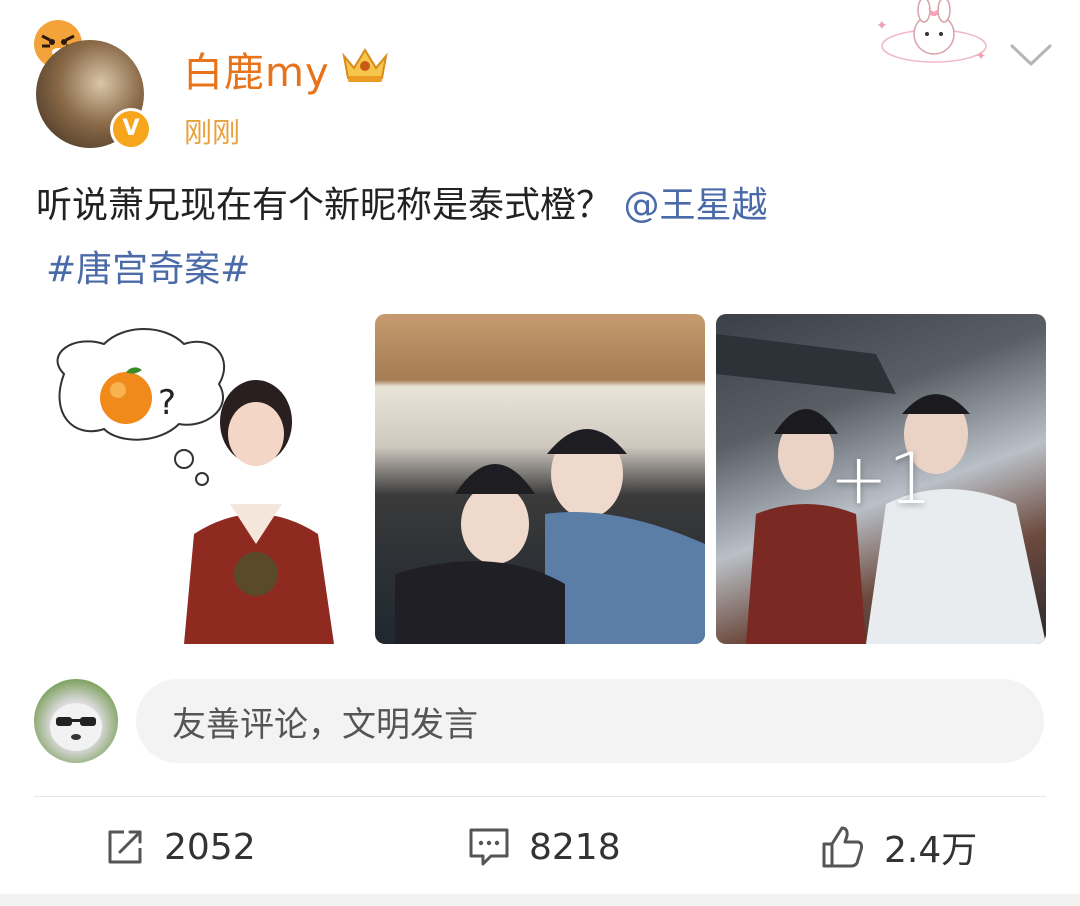  What do you see at coordinates (256, 69) in the screenshot?
I see `author-name: 白鹿my` at bounding box center [256, 69].